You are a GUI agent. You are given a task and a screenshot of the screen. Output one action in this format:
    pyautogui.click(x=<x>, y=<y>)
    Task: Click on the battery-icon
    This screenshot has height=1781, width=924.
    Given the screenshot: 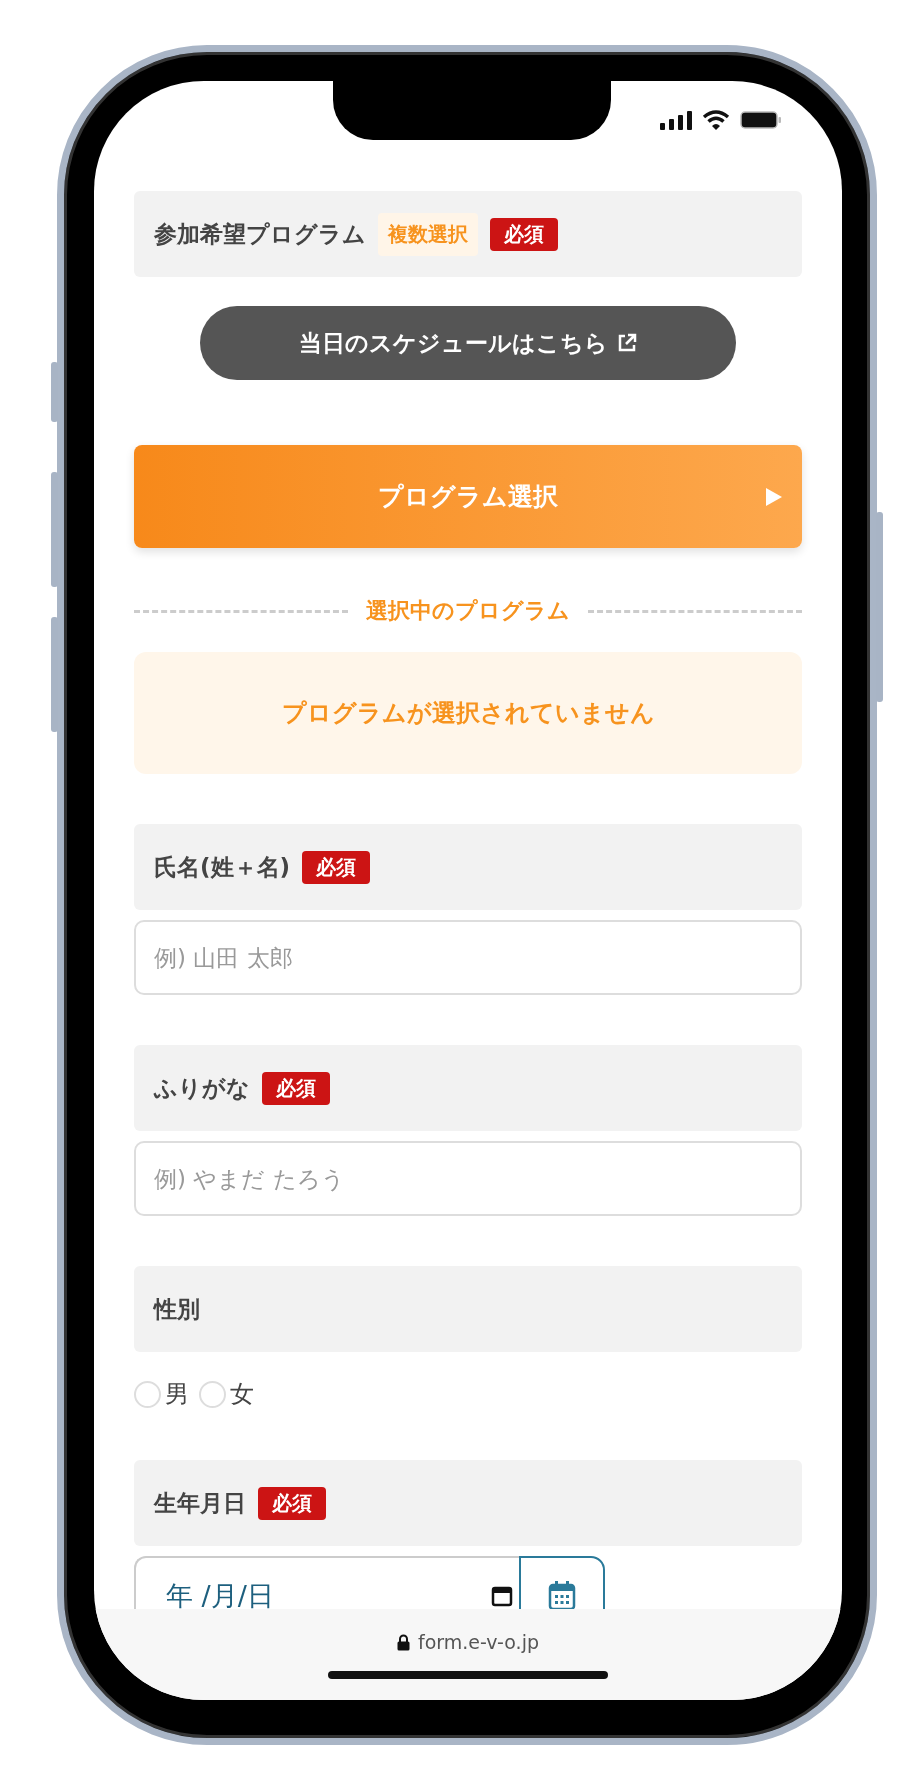 What is the action you would take?
    pyautogui.click(x=761, y=120)
    